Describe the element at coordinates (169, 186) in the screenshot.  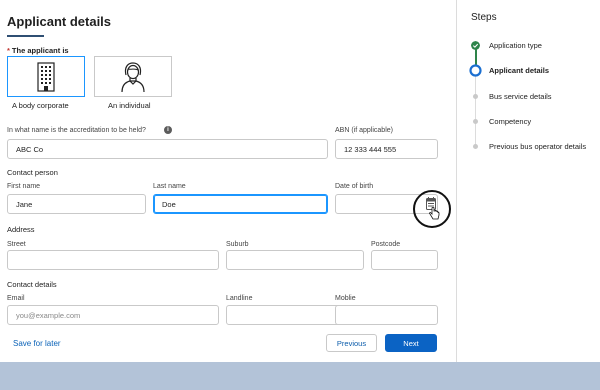
I see `last-name-label: Last name` at that location.